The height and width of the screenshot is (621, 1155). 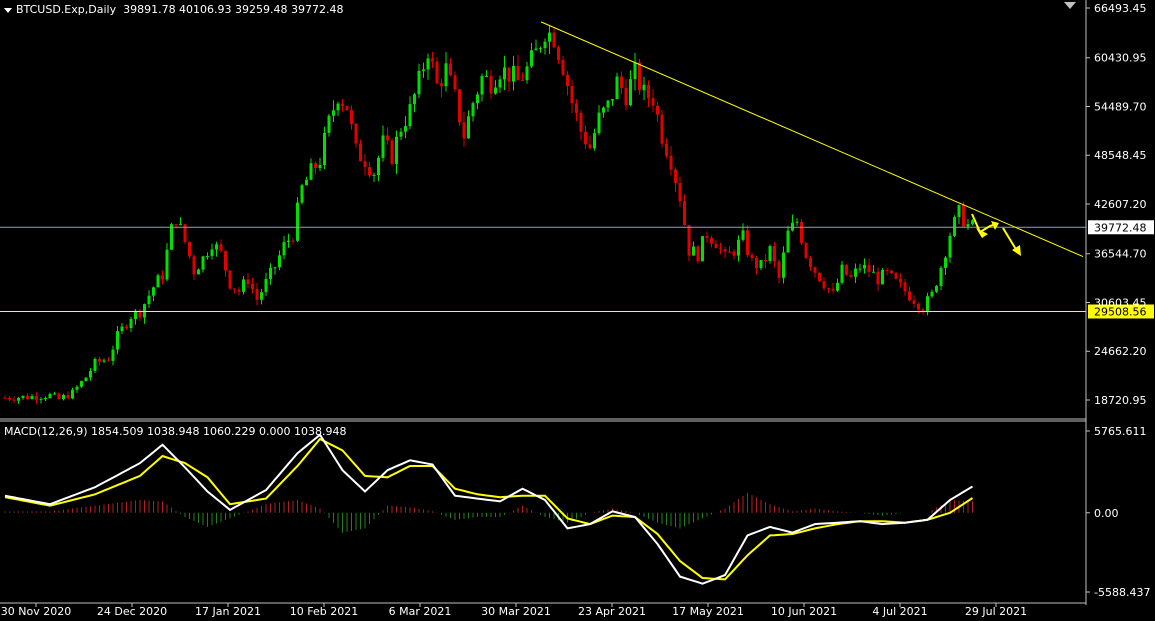 I want to click on time-tick-label: 30 Nov 2020, so click(x=36, y=611).